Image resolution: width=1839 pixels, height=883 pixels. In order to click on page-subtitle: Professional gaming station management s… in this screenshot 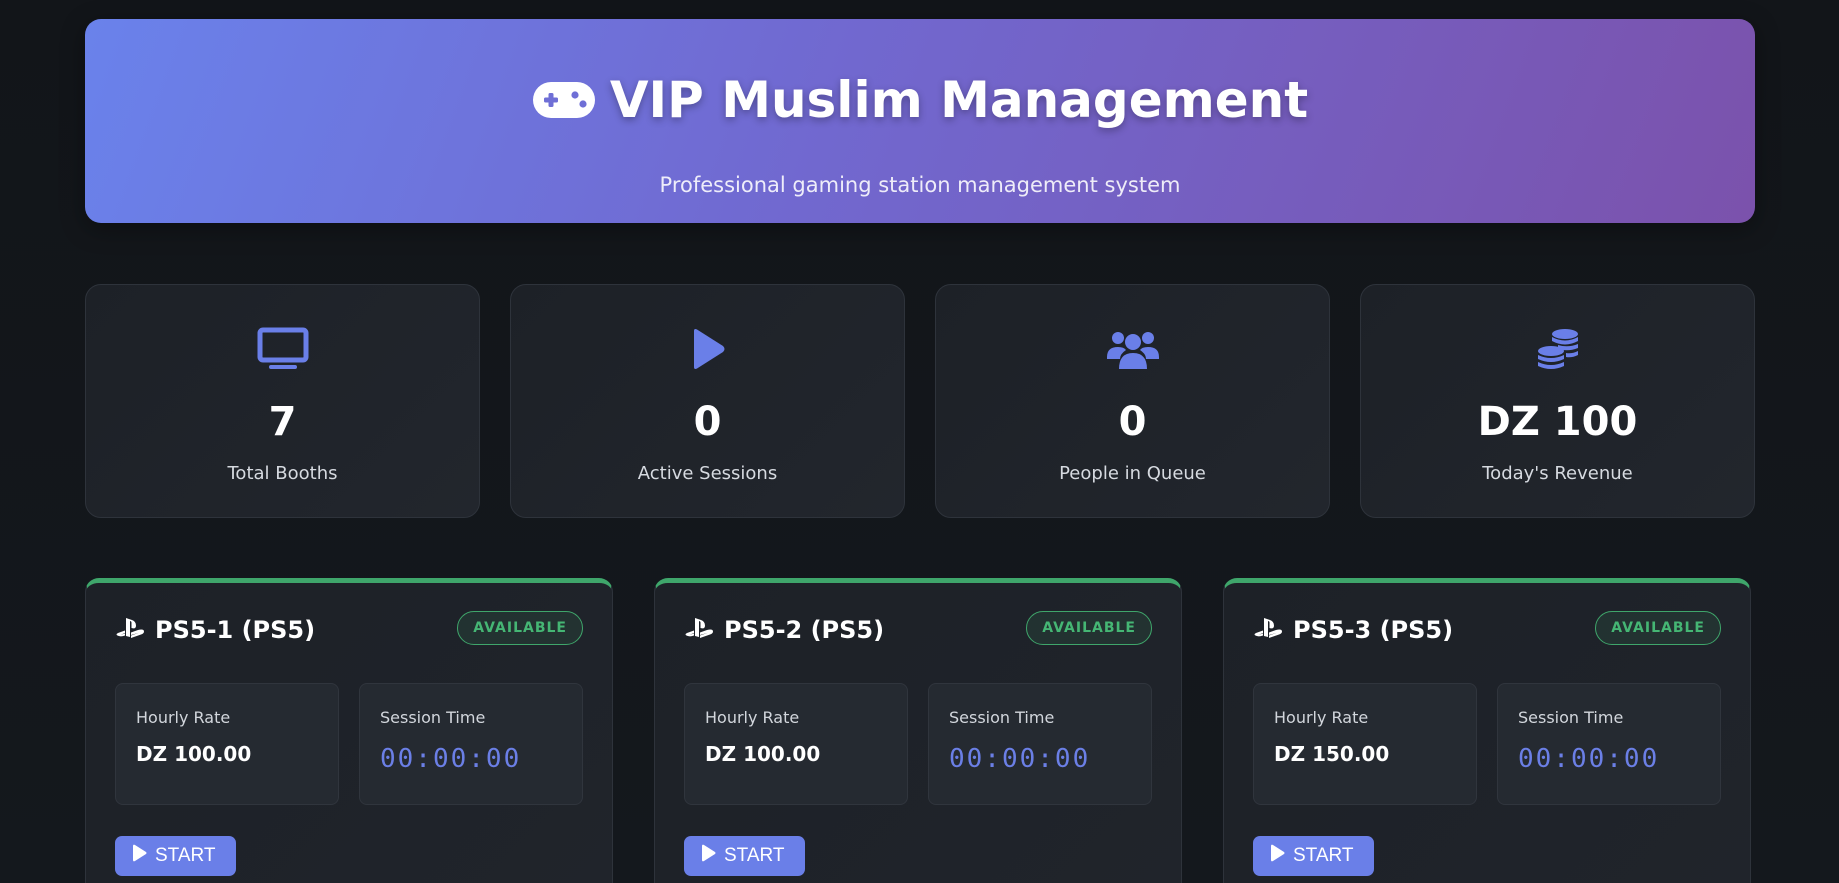, I will do `click(920, 185)`.